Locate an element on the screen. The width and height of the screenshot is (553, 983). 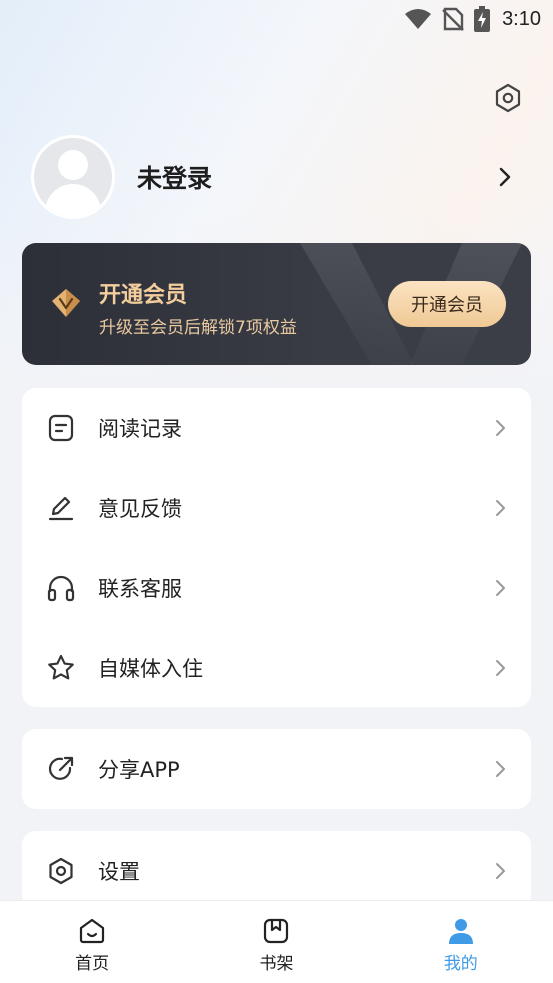
wifi-icon is located at coordinates (418, 19).